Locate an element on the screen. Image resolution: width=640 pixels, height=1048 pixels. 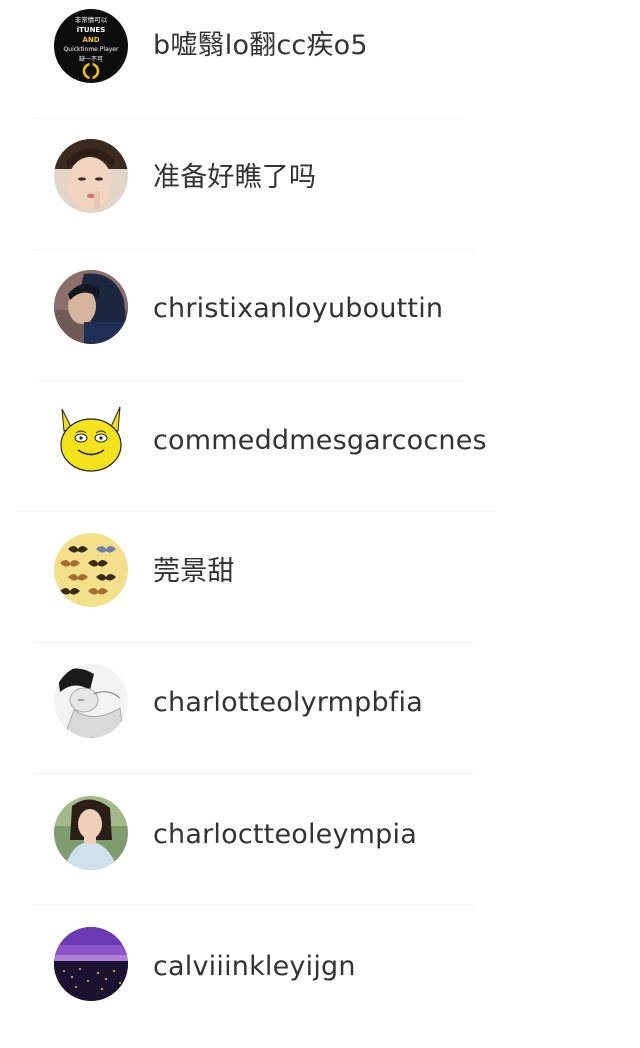
user-row: 莞景甜 is located at coordinates (320, 589).